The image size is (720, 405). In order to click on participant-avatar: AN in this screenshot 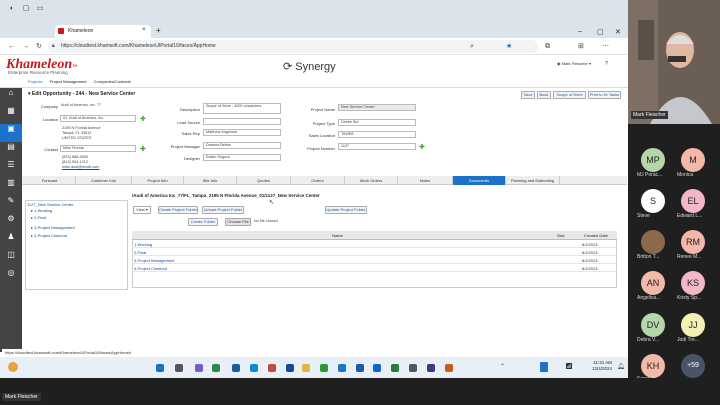, I will do `click(653, 283)`.